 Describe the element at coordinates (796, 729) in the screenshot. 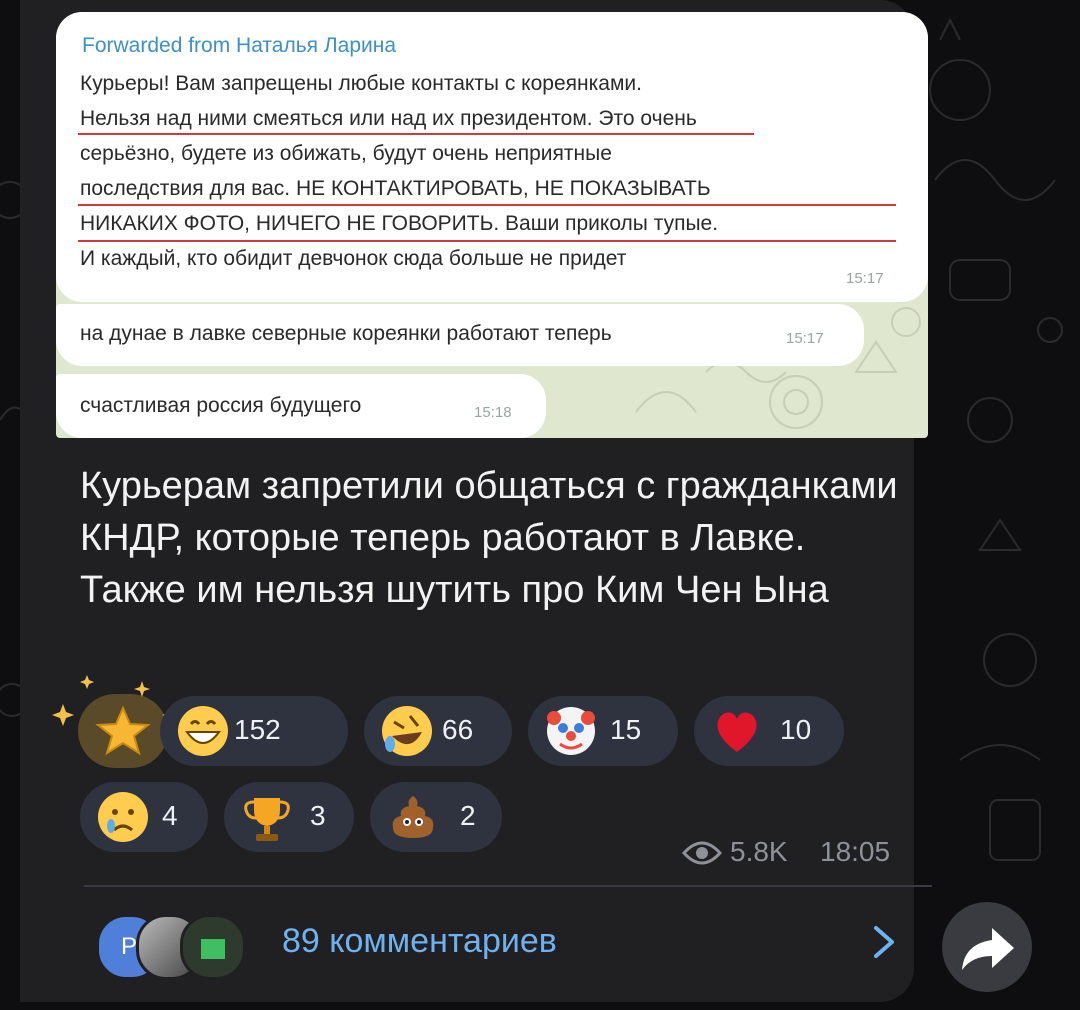

I see `reaction-count: 10` at that location.